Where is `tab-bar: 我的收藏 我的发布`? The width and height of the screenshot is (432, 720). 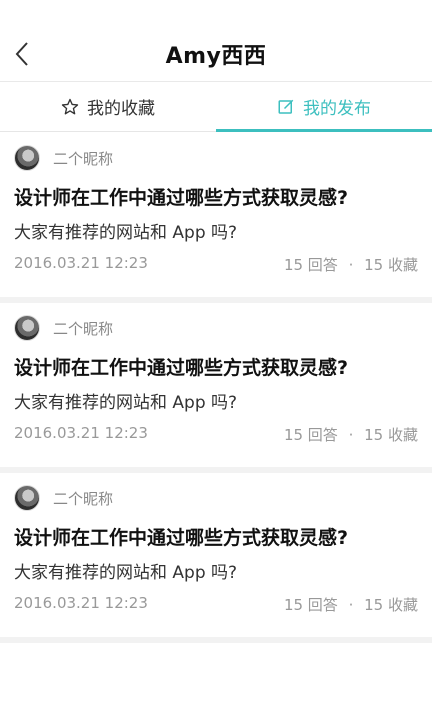 tab-bar: 我的收藏 我的发布 is located at coordinates (216, 107).